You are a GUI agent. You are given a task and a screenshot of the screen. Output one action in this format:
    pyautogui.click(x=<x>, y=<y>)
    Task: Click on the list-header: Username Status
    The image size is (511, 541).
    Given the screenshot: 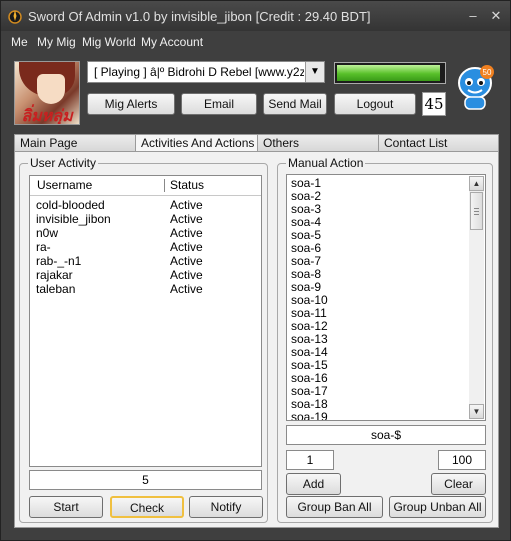 What is the action you would take?
    pyautogui.click(x=145, y=186)
    